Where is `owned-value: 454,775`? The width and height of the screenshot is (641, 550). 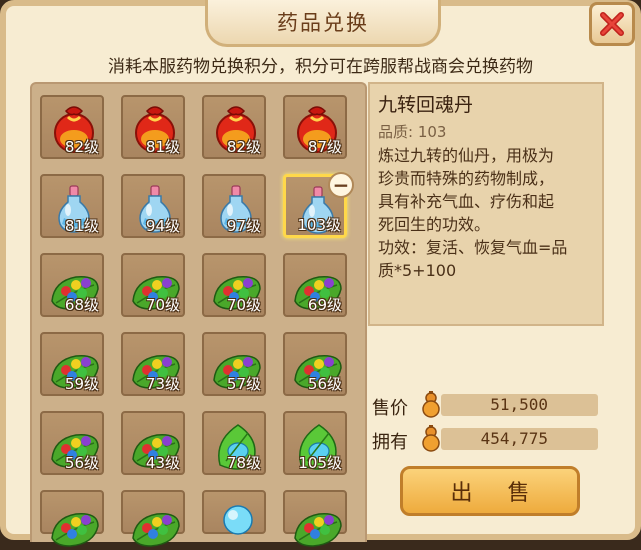 owned-value: 454,775 is located at coordinates (519, 439).